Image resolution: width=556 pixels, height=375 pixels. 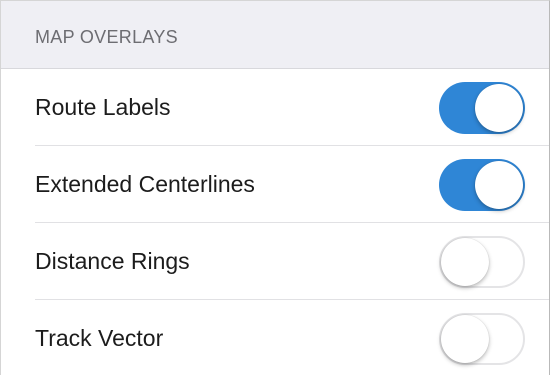 I want to click on track-vector-toggle, so click(x=482, y=338).